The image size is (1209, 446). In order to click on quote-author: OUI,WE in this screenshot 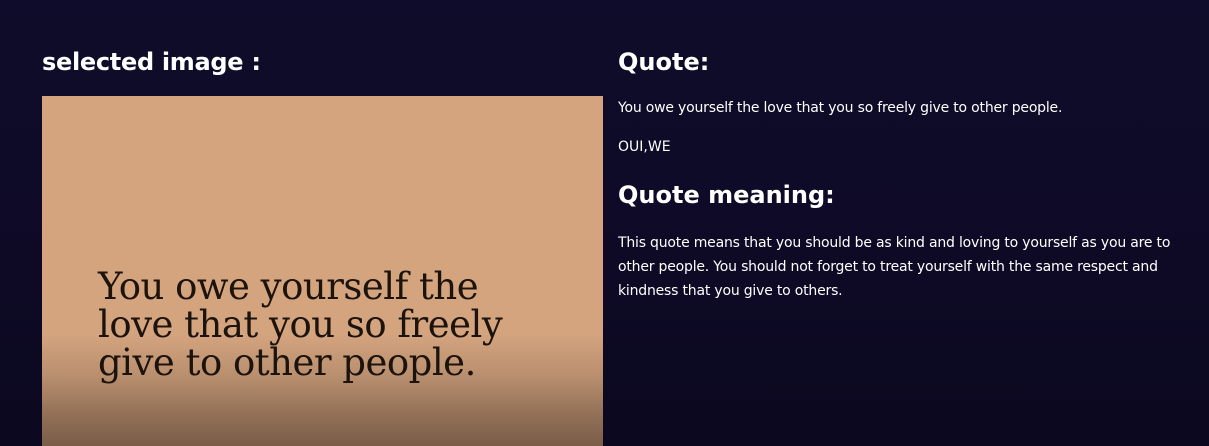, I will do `click(644, 147)`.